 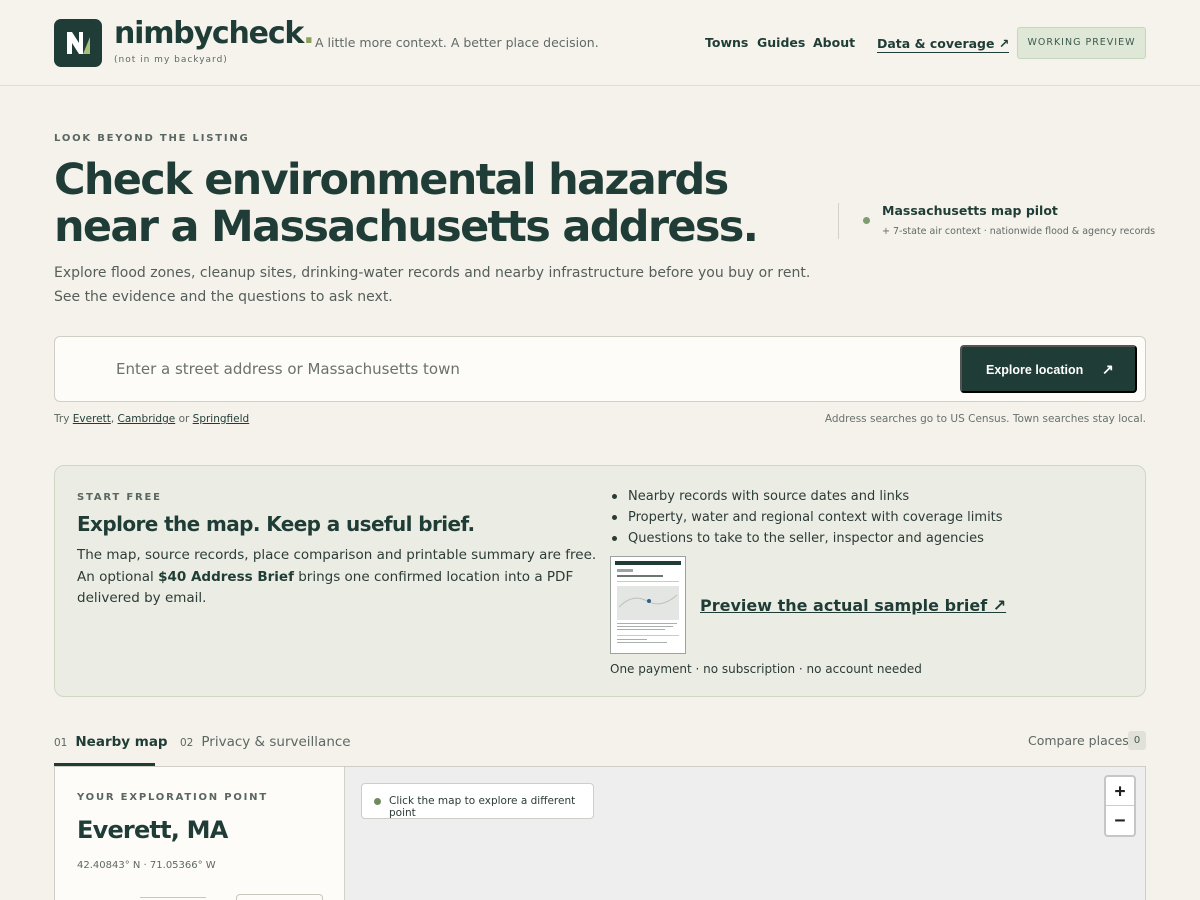 What do you see at coordinates (92, 419) in the screenshot?
I see `try-everett-link: Everett` at bounding box center [92, 419].